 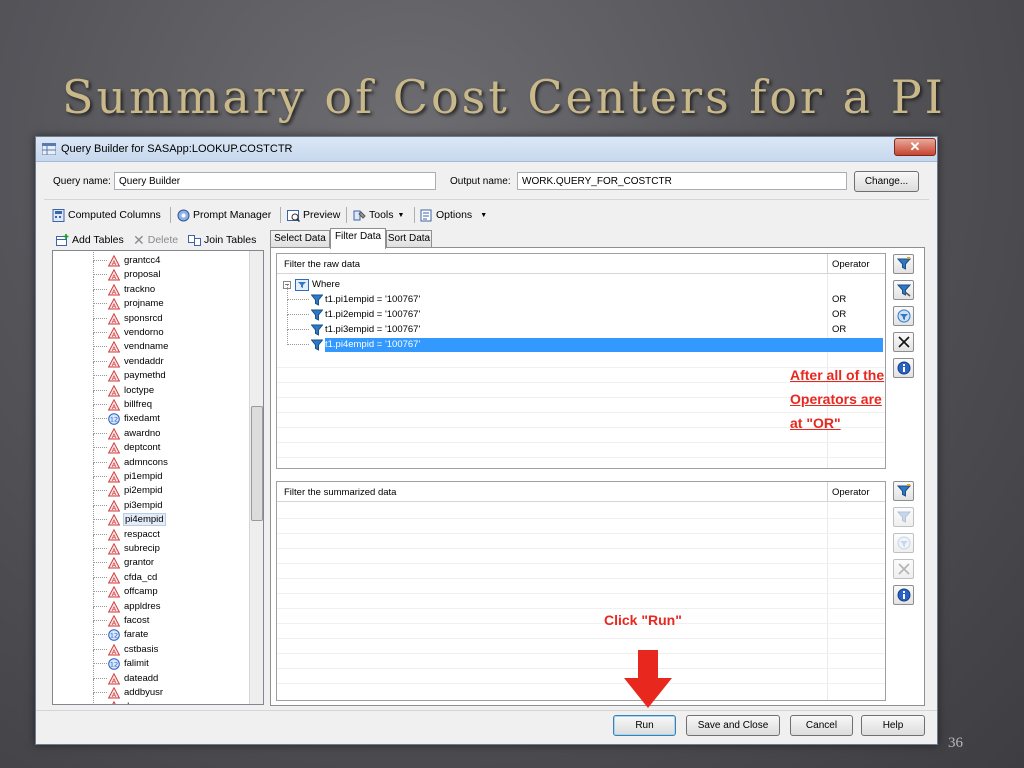 What do you see at coordinates (275, 181) in the screenshot?
I see `query-name-input: Query Builder` at bounding box center [275, 181].